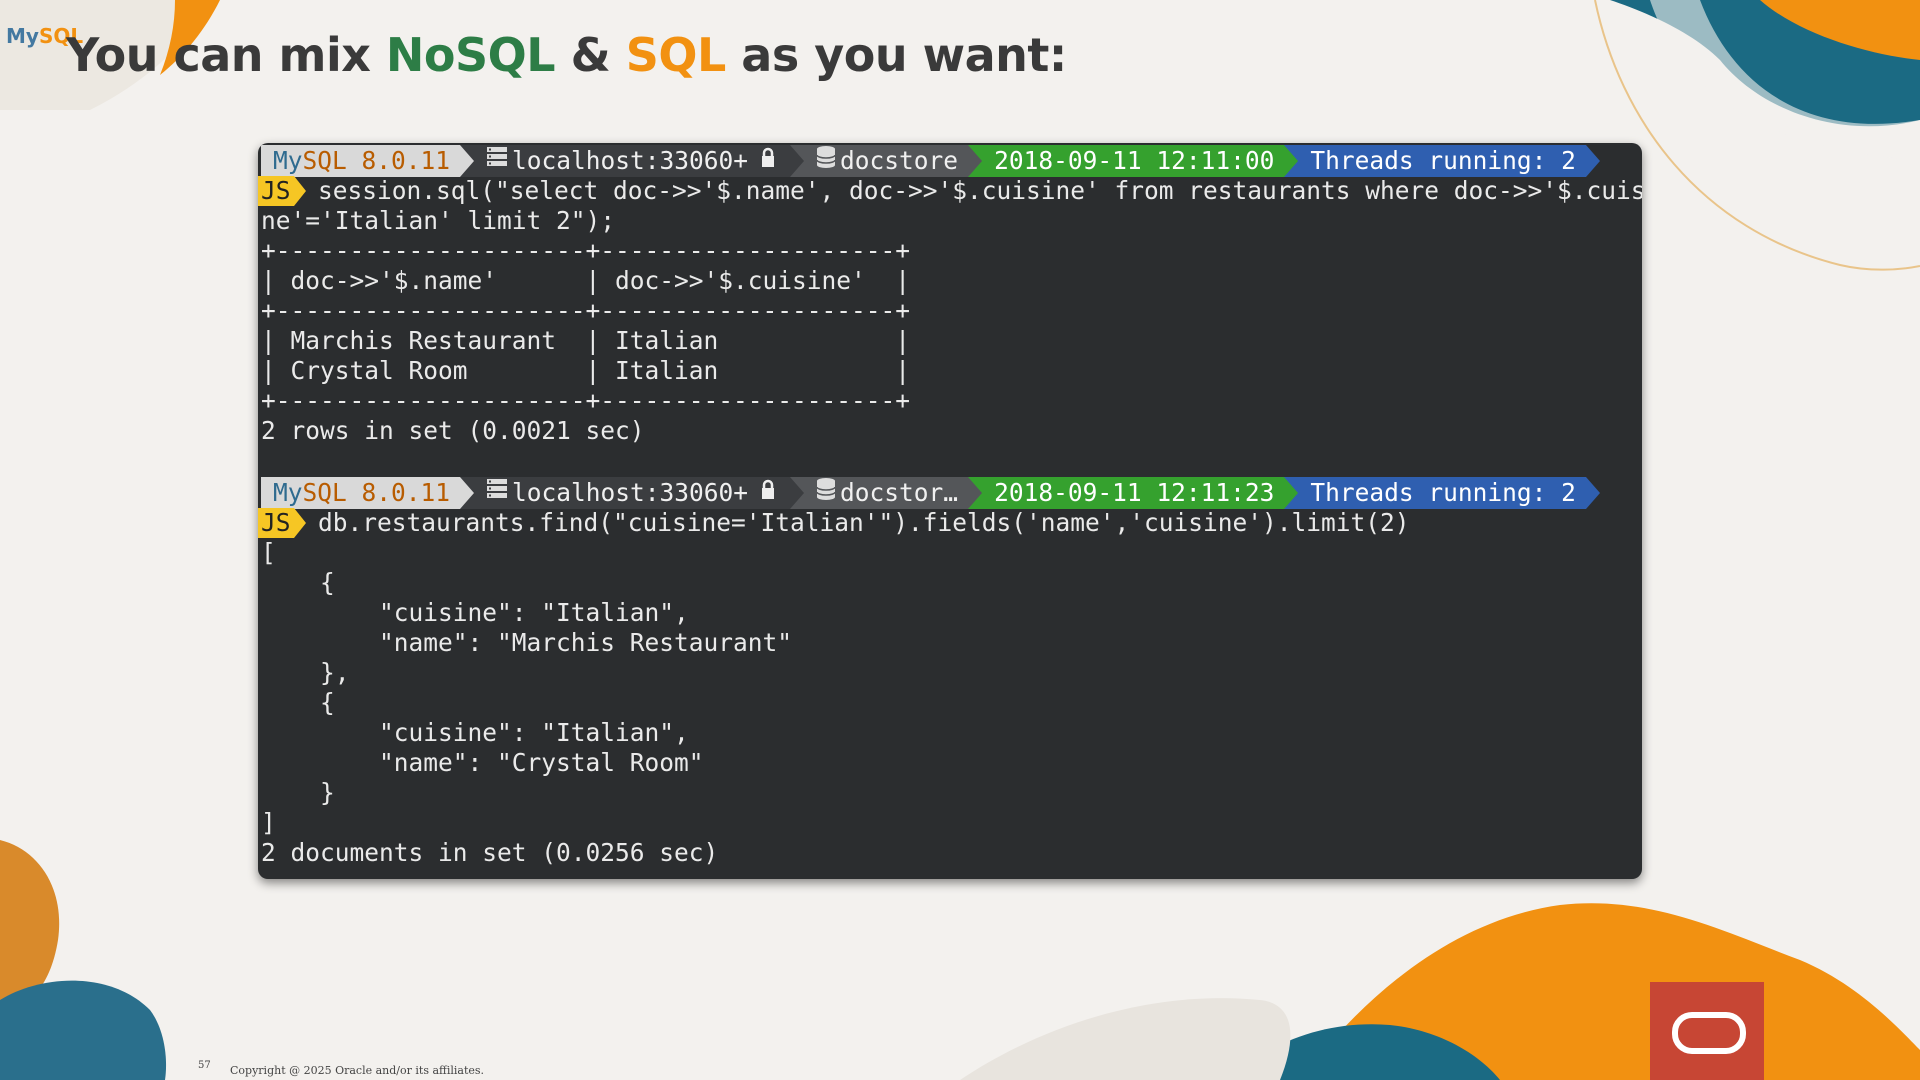  I want to click on table-header: | doc->>'$.name' | doc->>'$.cuisine' |, so click(586, 280).